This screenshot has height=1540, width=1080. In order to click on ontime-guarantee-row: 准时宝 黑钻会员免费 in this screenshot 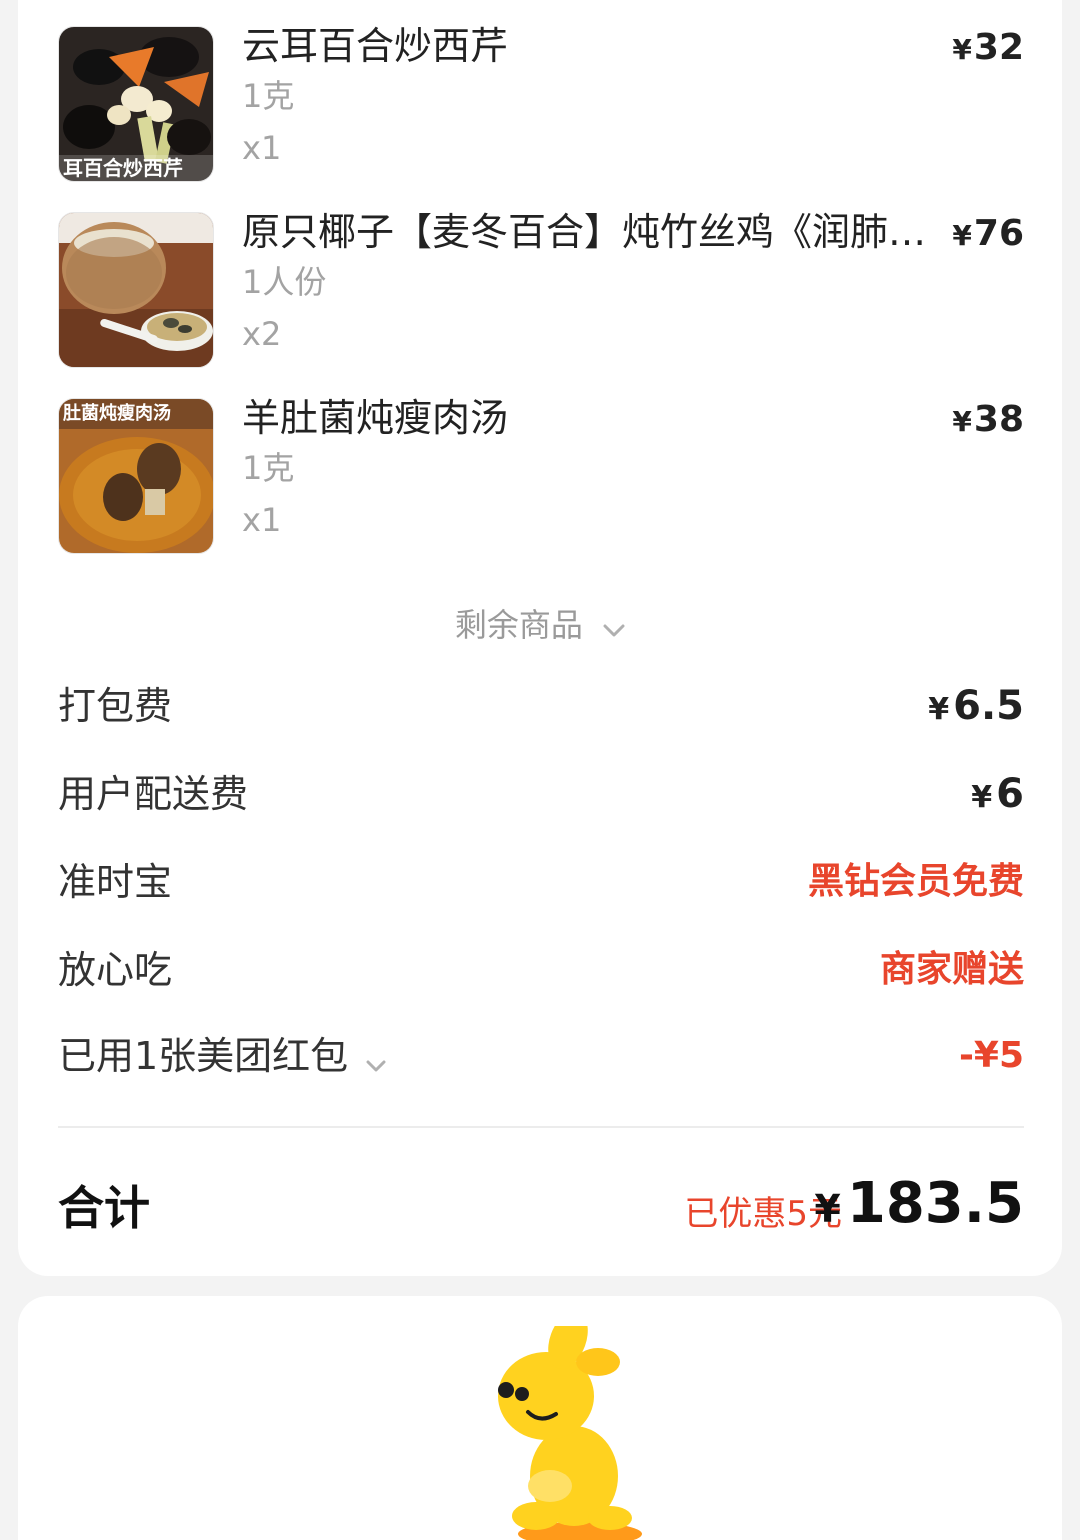, I will do `click(541, 882)`.